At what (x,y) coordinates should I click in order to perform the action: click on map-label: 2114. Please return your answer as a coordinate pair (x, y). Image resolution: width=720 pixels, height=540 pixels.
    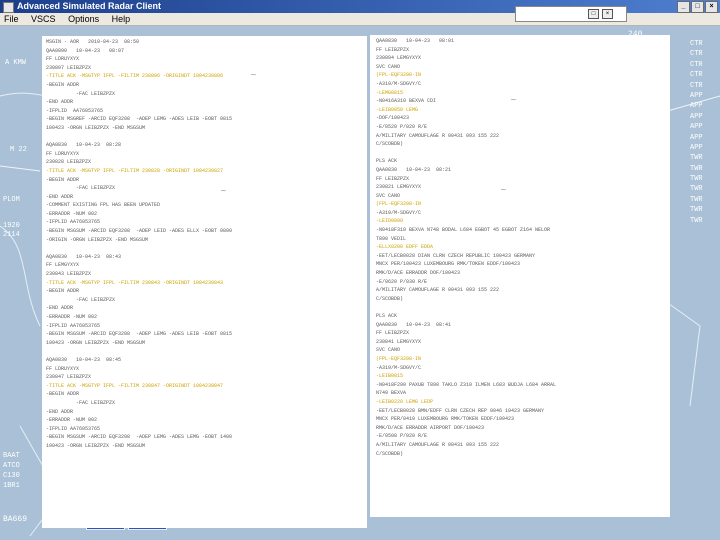
    Looking at the image, I should click on (11, 235).